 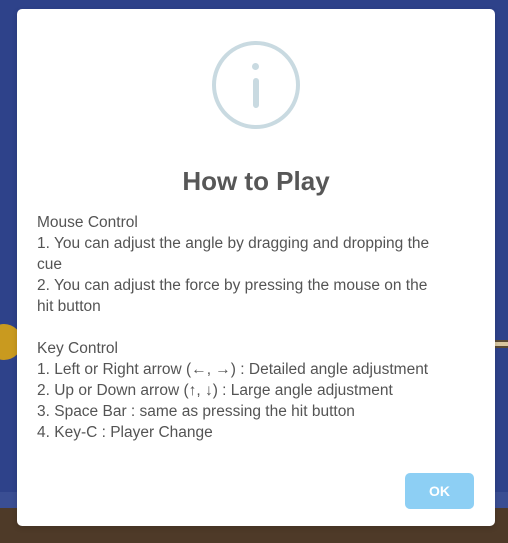 What do you see at coordinates (439, 491) in the screenshot?
I see `ok-button: OK` at bounding box center [439, 491].